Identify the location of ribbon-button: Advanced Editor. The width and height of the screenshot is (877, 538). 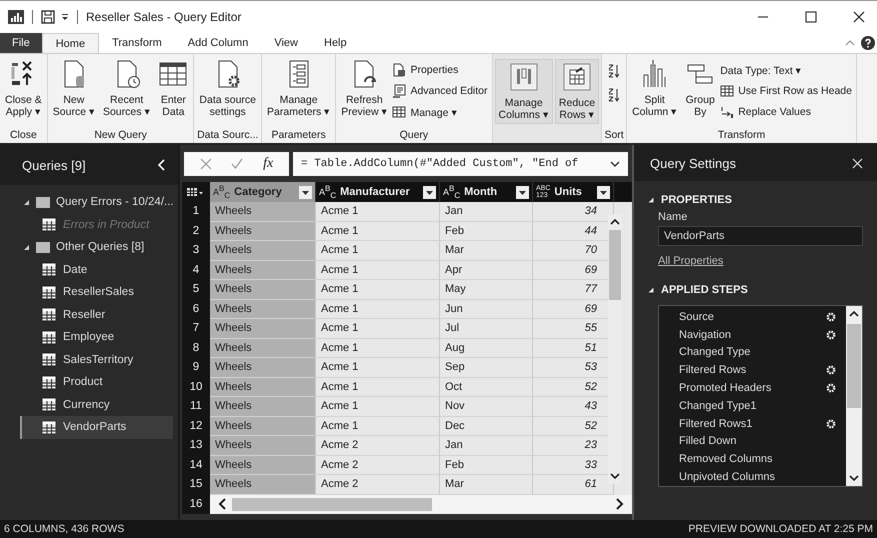
(440, 91).